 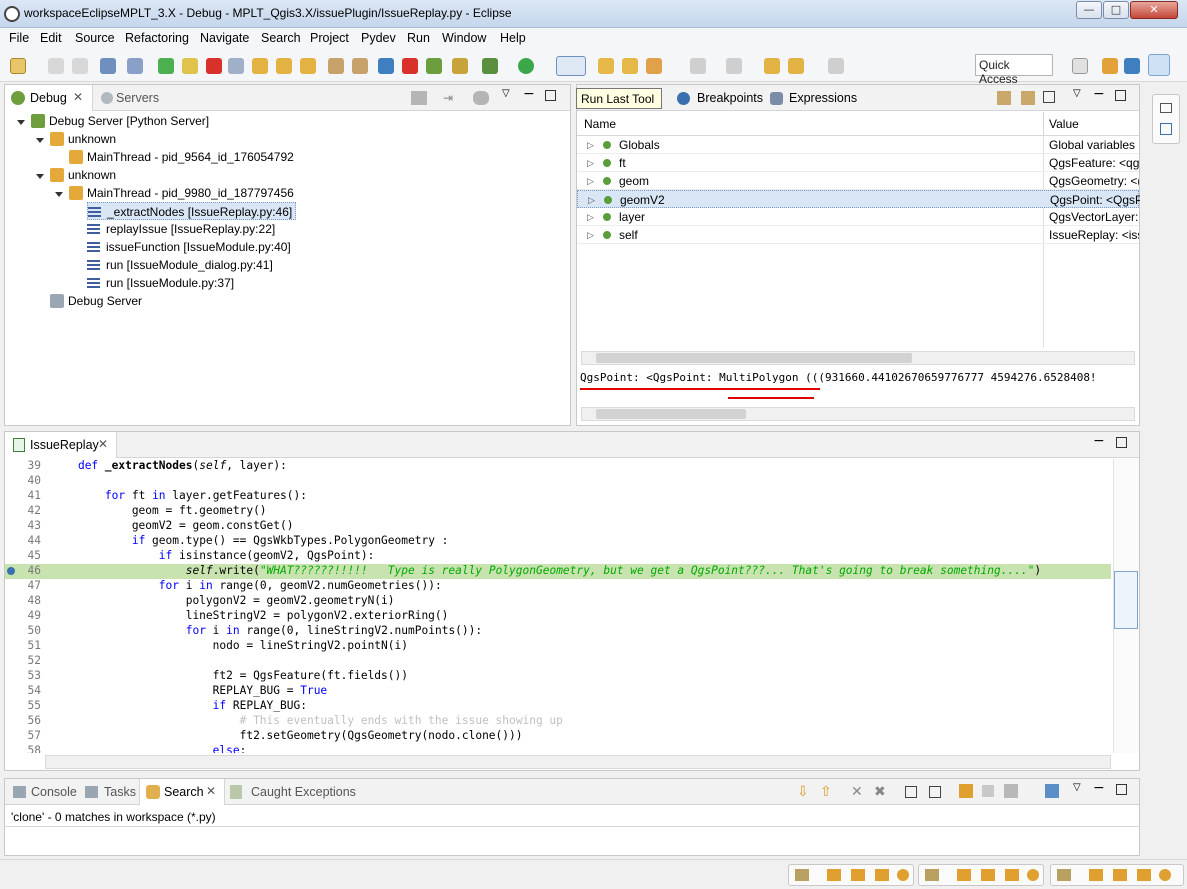 What do you see at coordinates (181, 157) in the screenshot?
I see `tree-item-thread: MainThread - pid_9564_id_176054792` at bounding box center [181, 157].